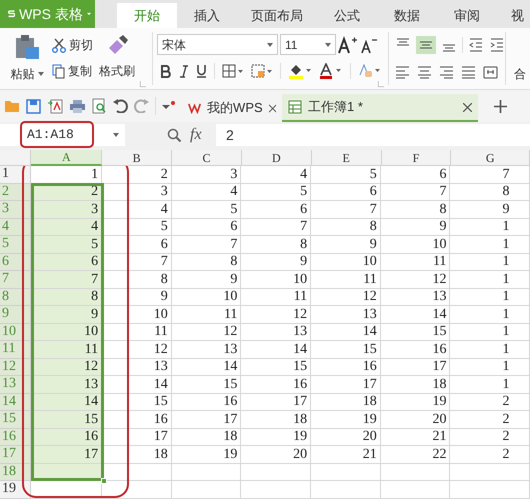 This screenshot has width=530, height=501. Describe the element at coordinates (276, 192) in the screenshot. I see `table-cell: 5` at that location.